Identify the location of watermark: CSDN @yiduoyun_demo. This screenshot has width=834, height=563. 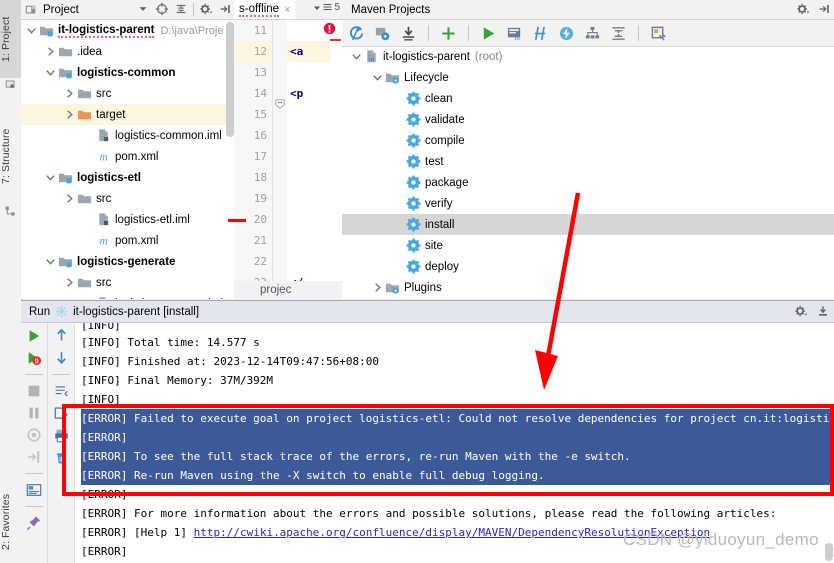
(721, 539).